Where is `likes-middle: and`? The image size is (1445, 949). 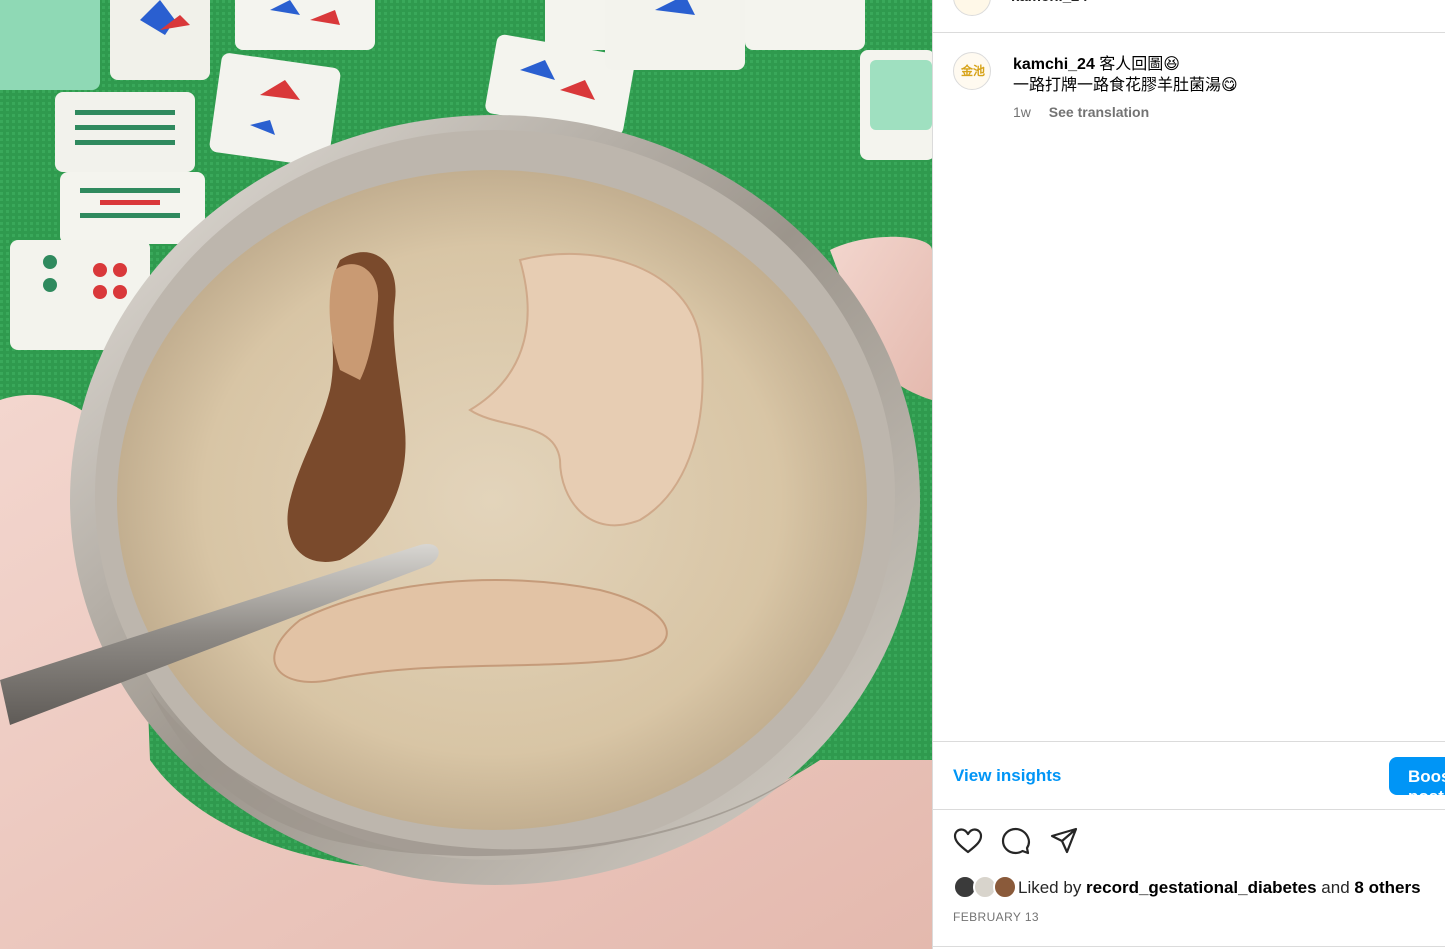
likes-middle: and is located at coordinates (1335, 887).